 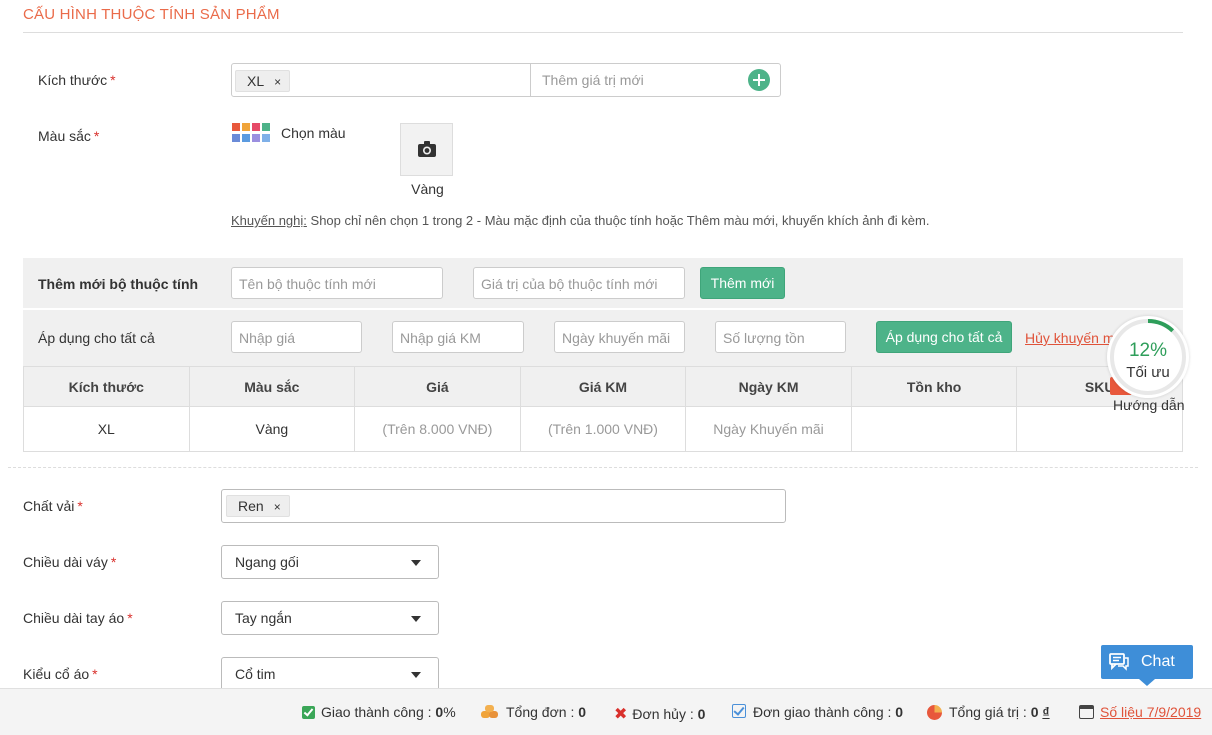 What do you see at coordinates (739, 711) in the screenshot?
I see `checkbox-icon` at bounding box center [739, 711].